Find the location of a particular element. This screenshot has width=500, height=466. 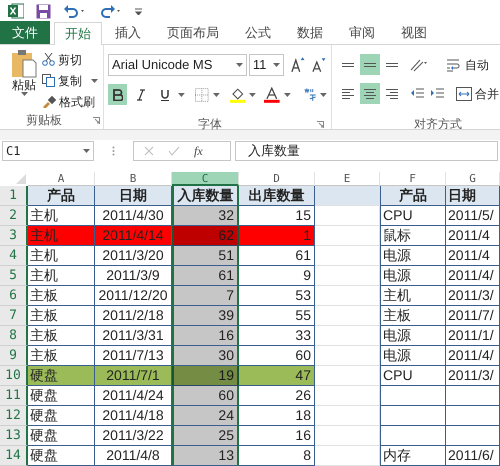

table-cell: 8 is located at coordinates (277, 456).